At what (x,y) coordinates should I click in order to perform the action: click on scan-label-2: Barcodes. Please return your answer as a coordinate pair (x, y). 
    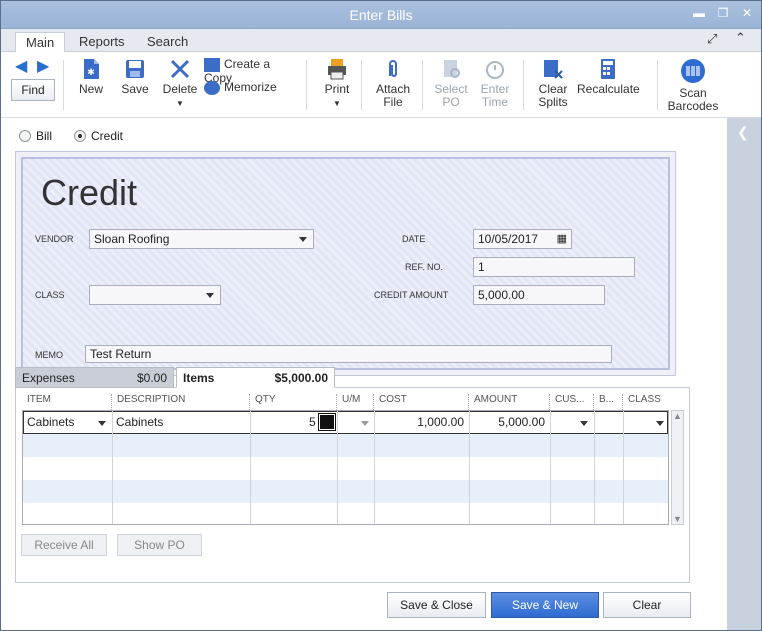
    Looking at the image, I should click on (693, 106).